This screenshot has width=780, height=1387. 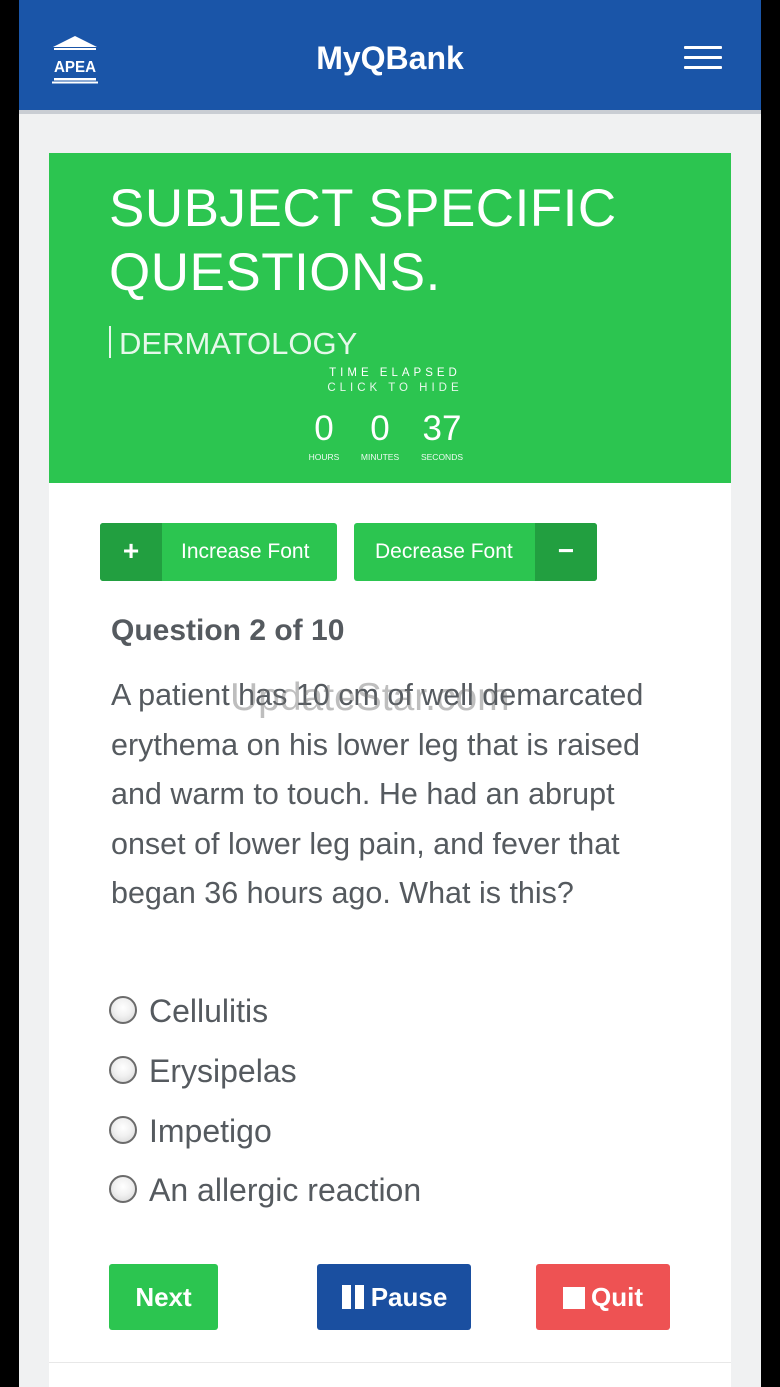 I want to click on answer-label: Impetigo, so click(x=210, y=1131).